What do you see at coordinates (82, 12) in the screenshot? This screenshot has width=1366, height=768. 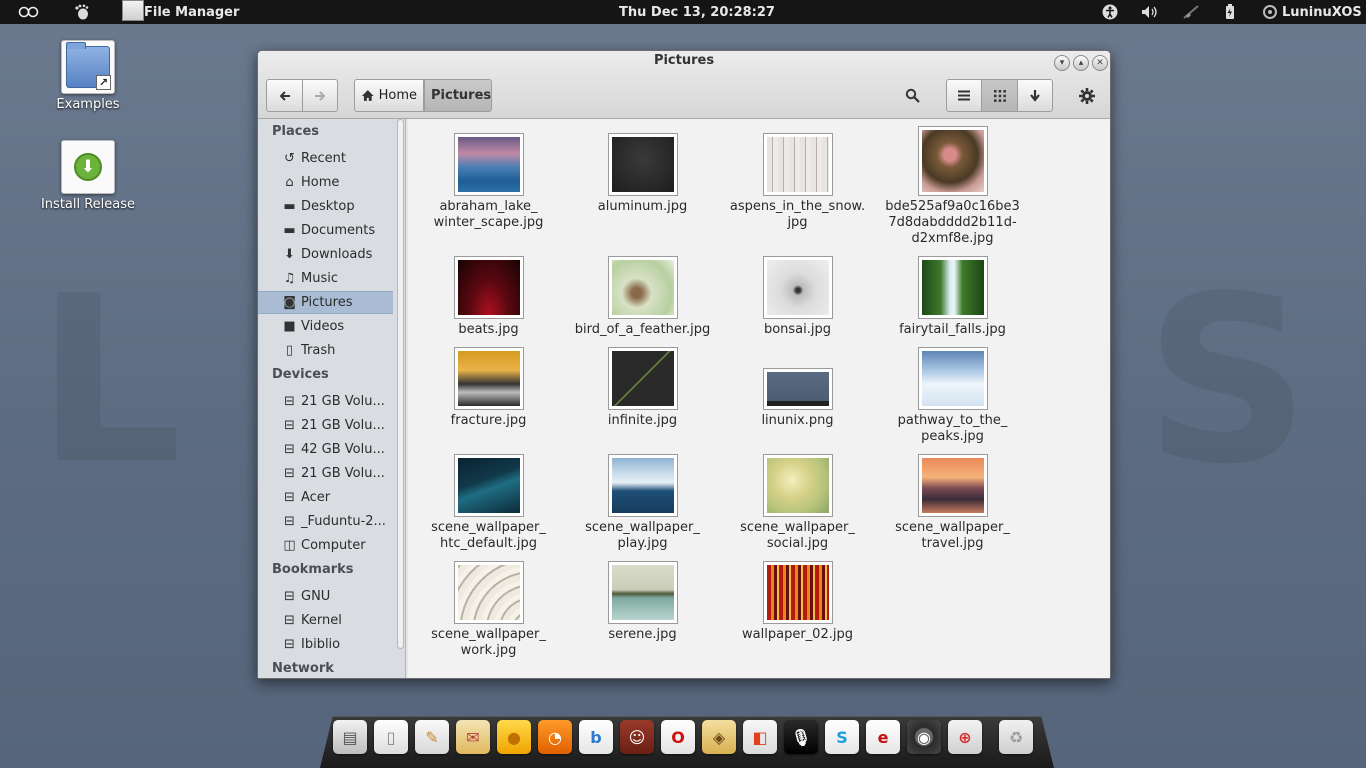 I see `gnome-foot-icon` at bounding box center [82, 12].